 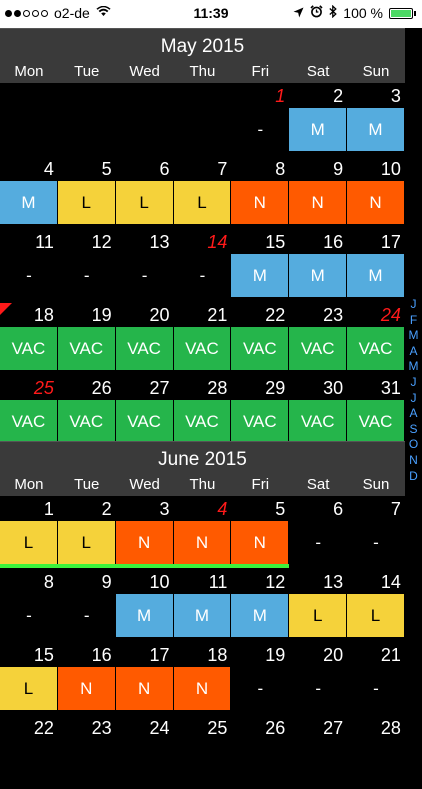 I want to click on day-cell: 15 M, so click(x=260, y=266).